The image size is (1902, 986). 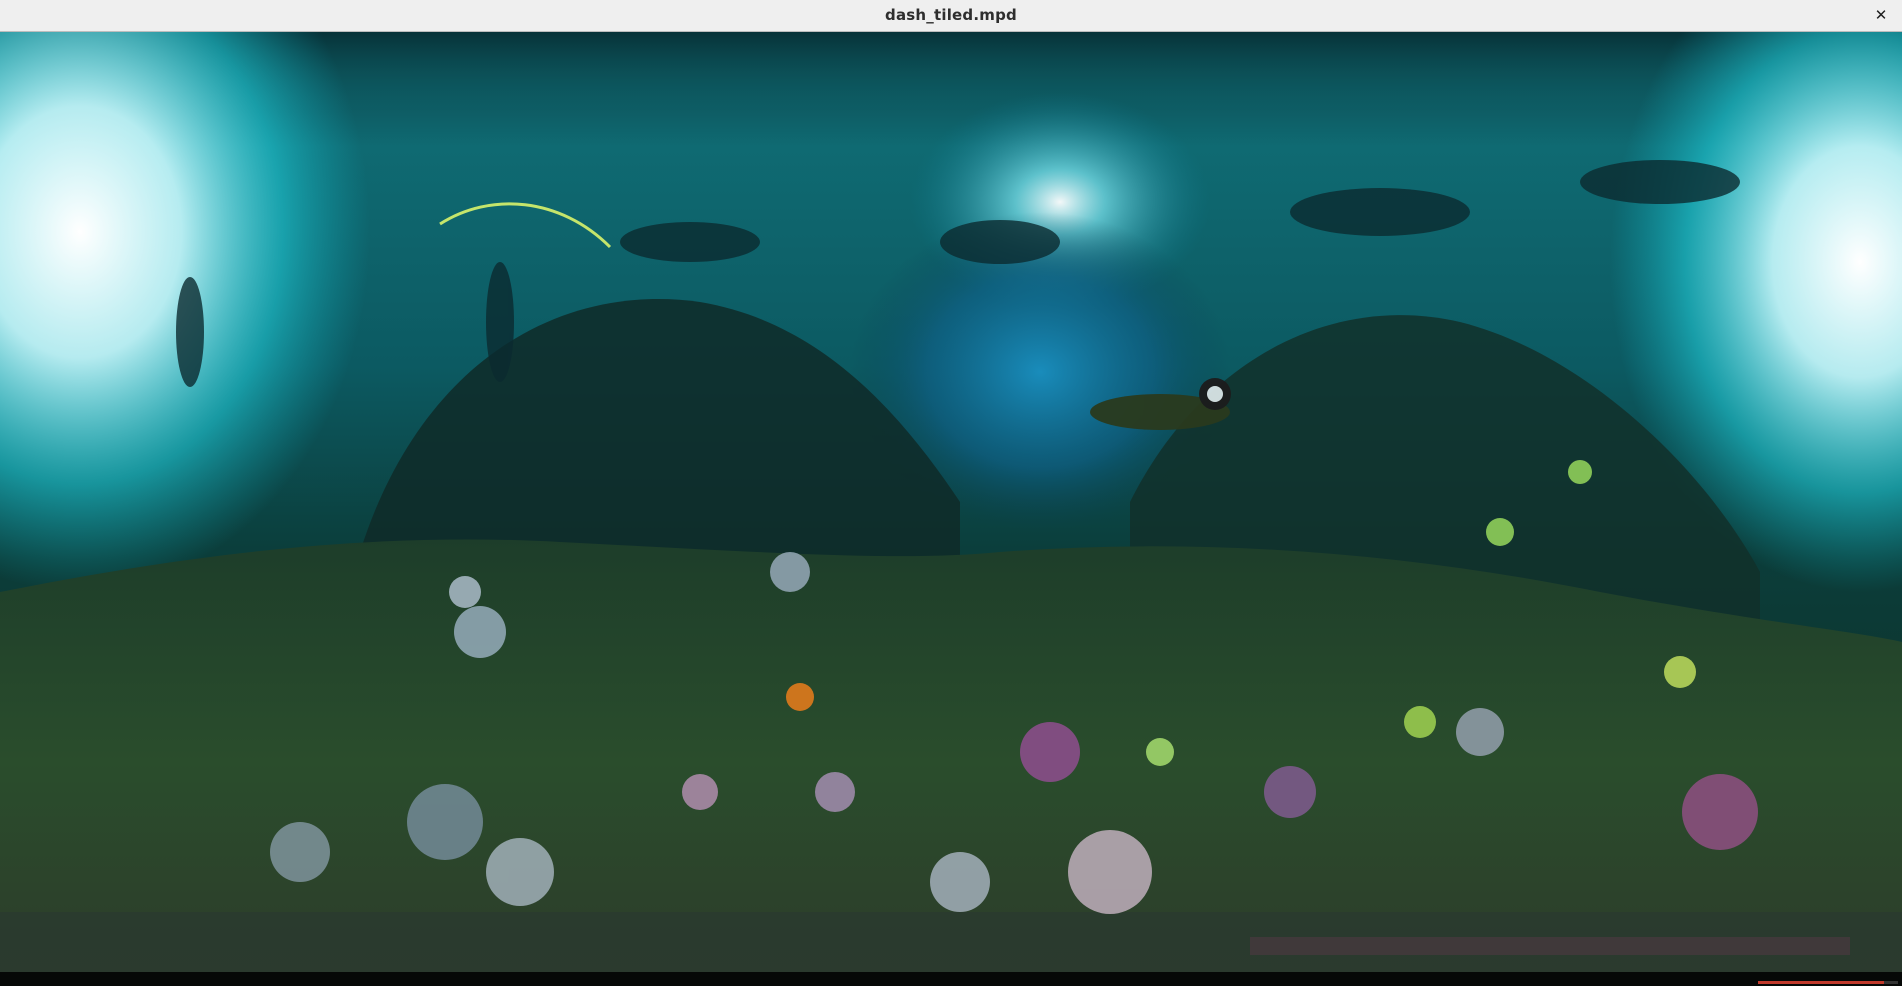 I want to click on progress-fill, so click(x=1821, y=982).